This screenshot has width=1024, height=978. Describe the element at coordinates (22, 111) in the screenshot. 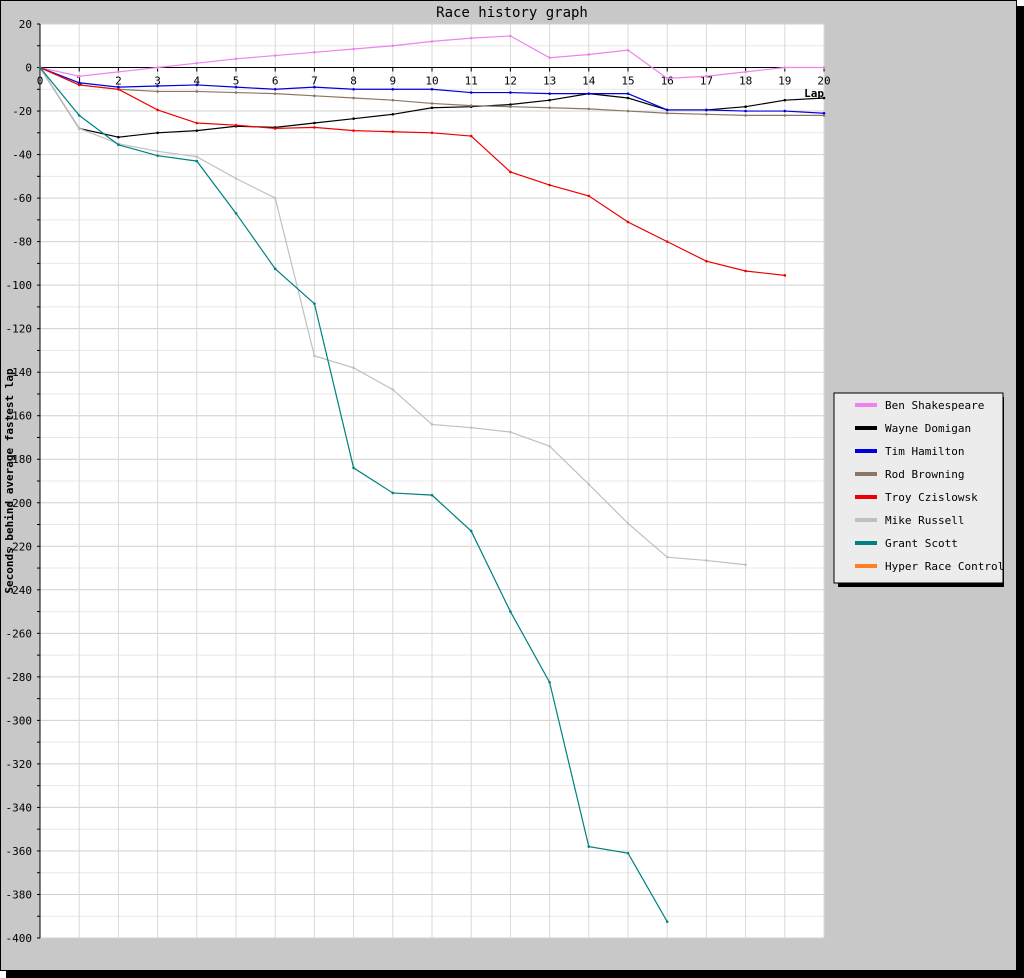

I see `y-tick-label: -20` at that location.